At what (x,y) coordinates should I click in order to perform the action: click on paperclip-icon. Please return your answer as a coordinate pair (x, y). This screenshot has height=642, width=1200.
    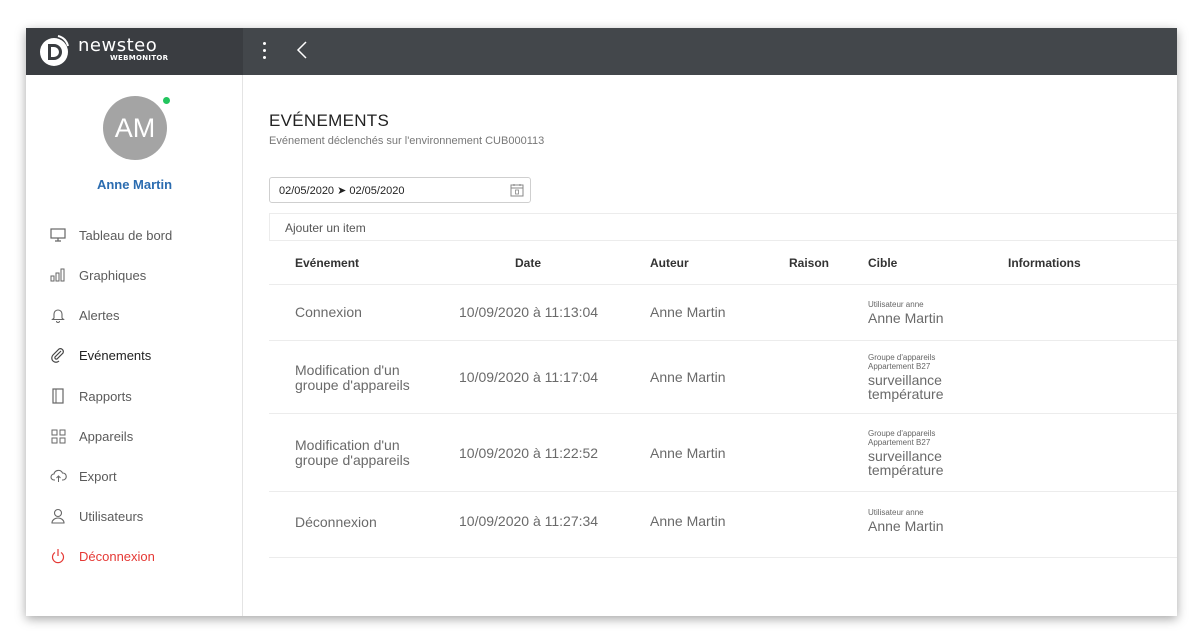
    Looking at the image, I should click on (58, 355).